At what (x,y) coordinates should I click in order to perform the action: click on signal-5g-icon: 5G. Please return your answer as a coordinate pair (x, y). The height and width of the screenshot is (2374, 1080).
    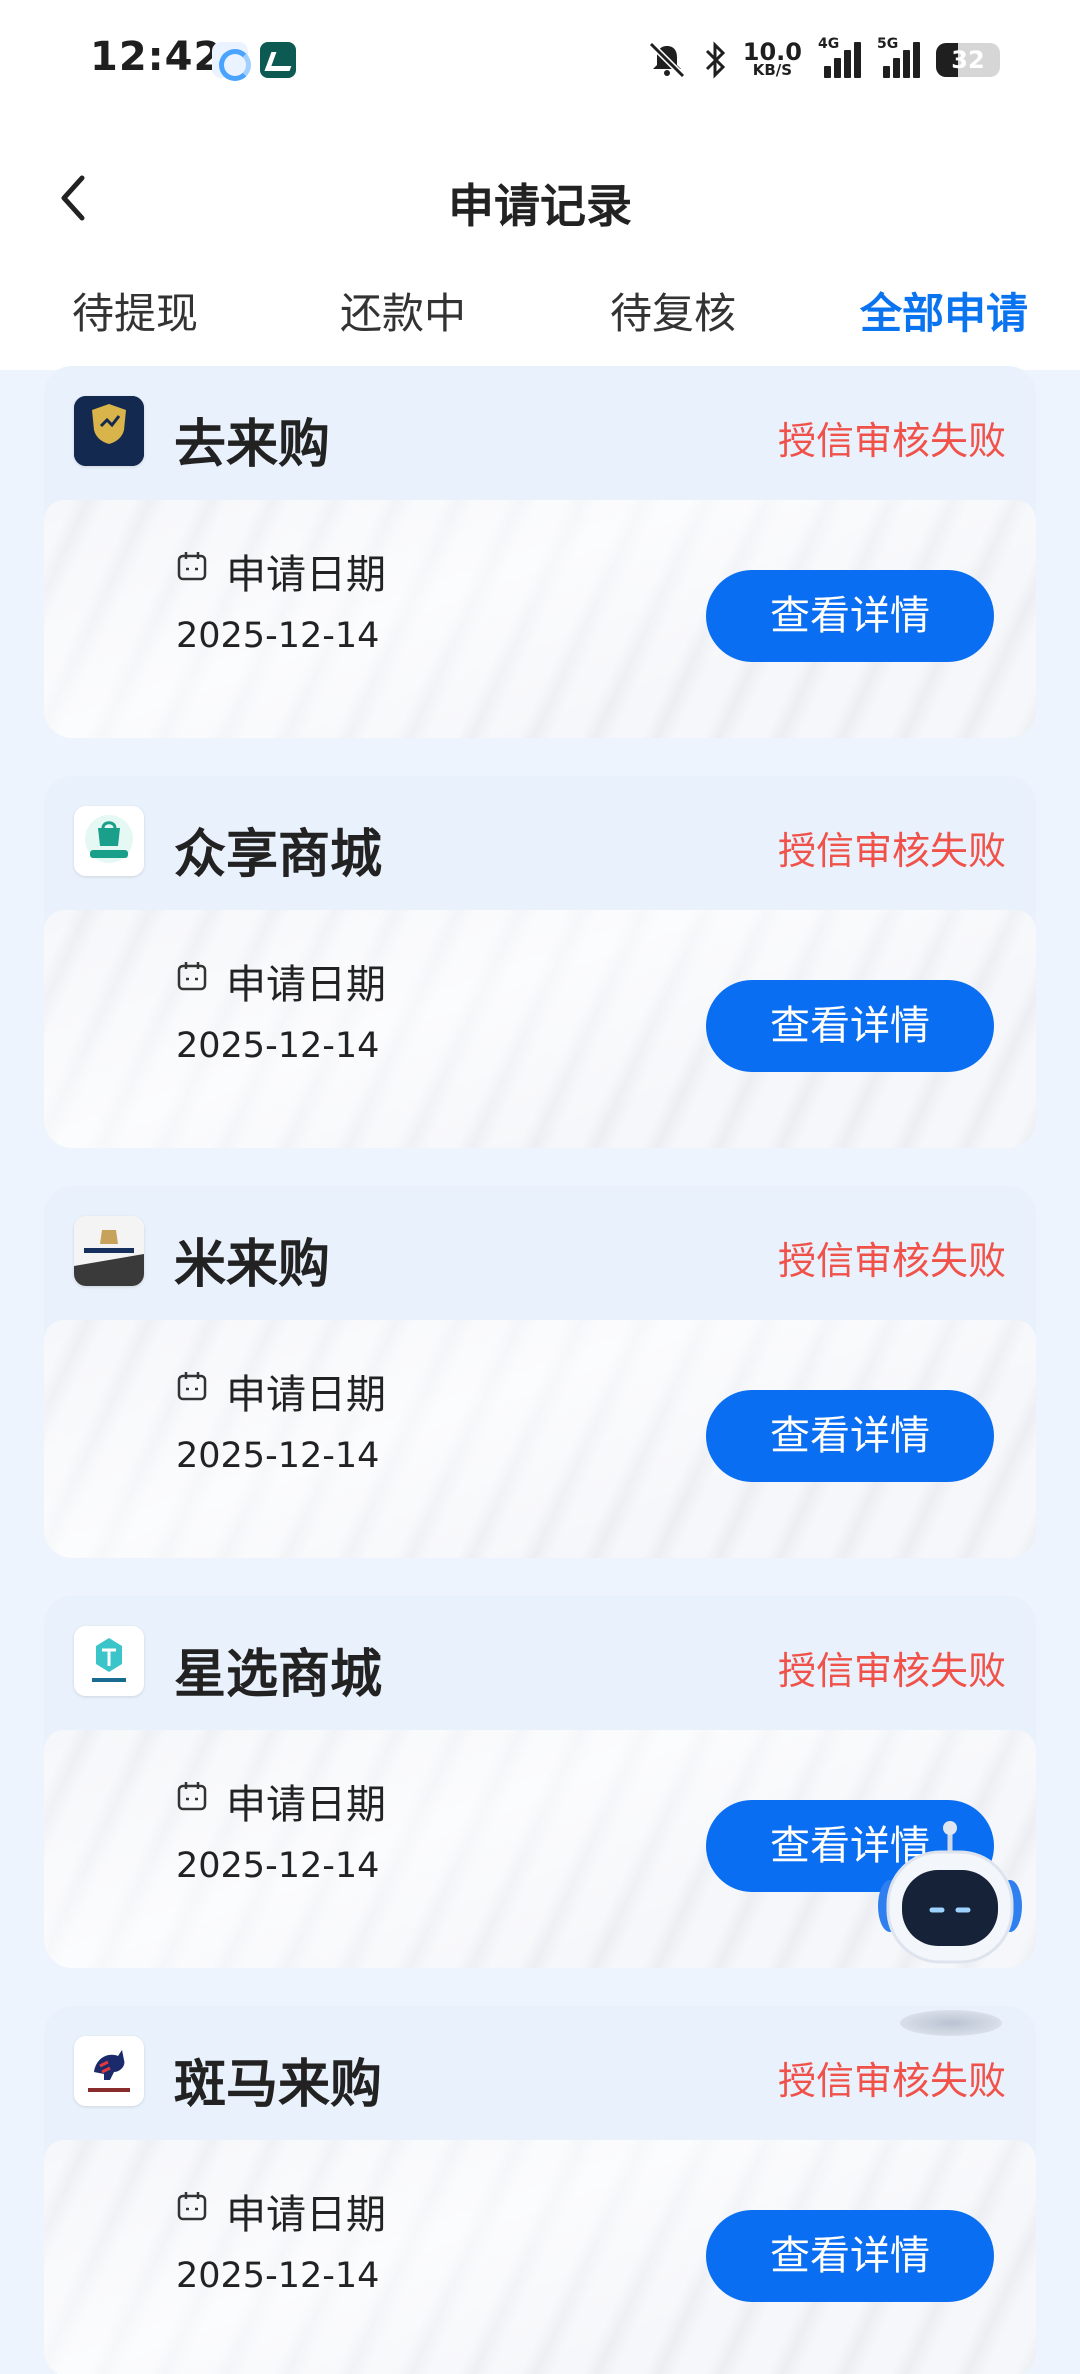
    Looking at the image, I should click on (898, 57).